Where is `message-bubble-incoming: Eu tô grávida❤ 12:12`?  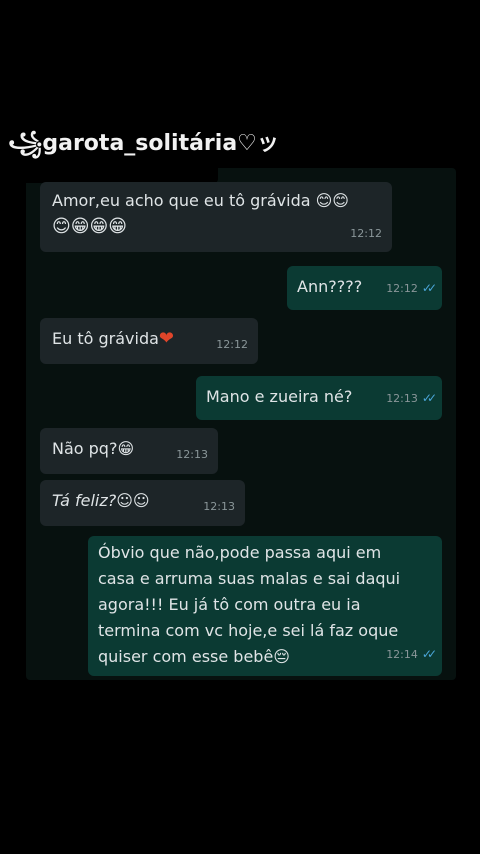 message-bubble-incoming: Eu tô grávida❤ 12:12 is located at coordinates (149, 341).